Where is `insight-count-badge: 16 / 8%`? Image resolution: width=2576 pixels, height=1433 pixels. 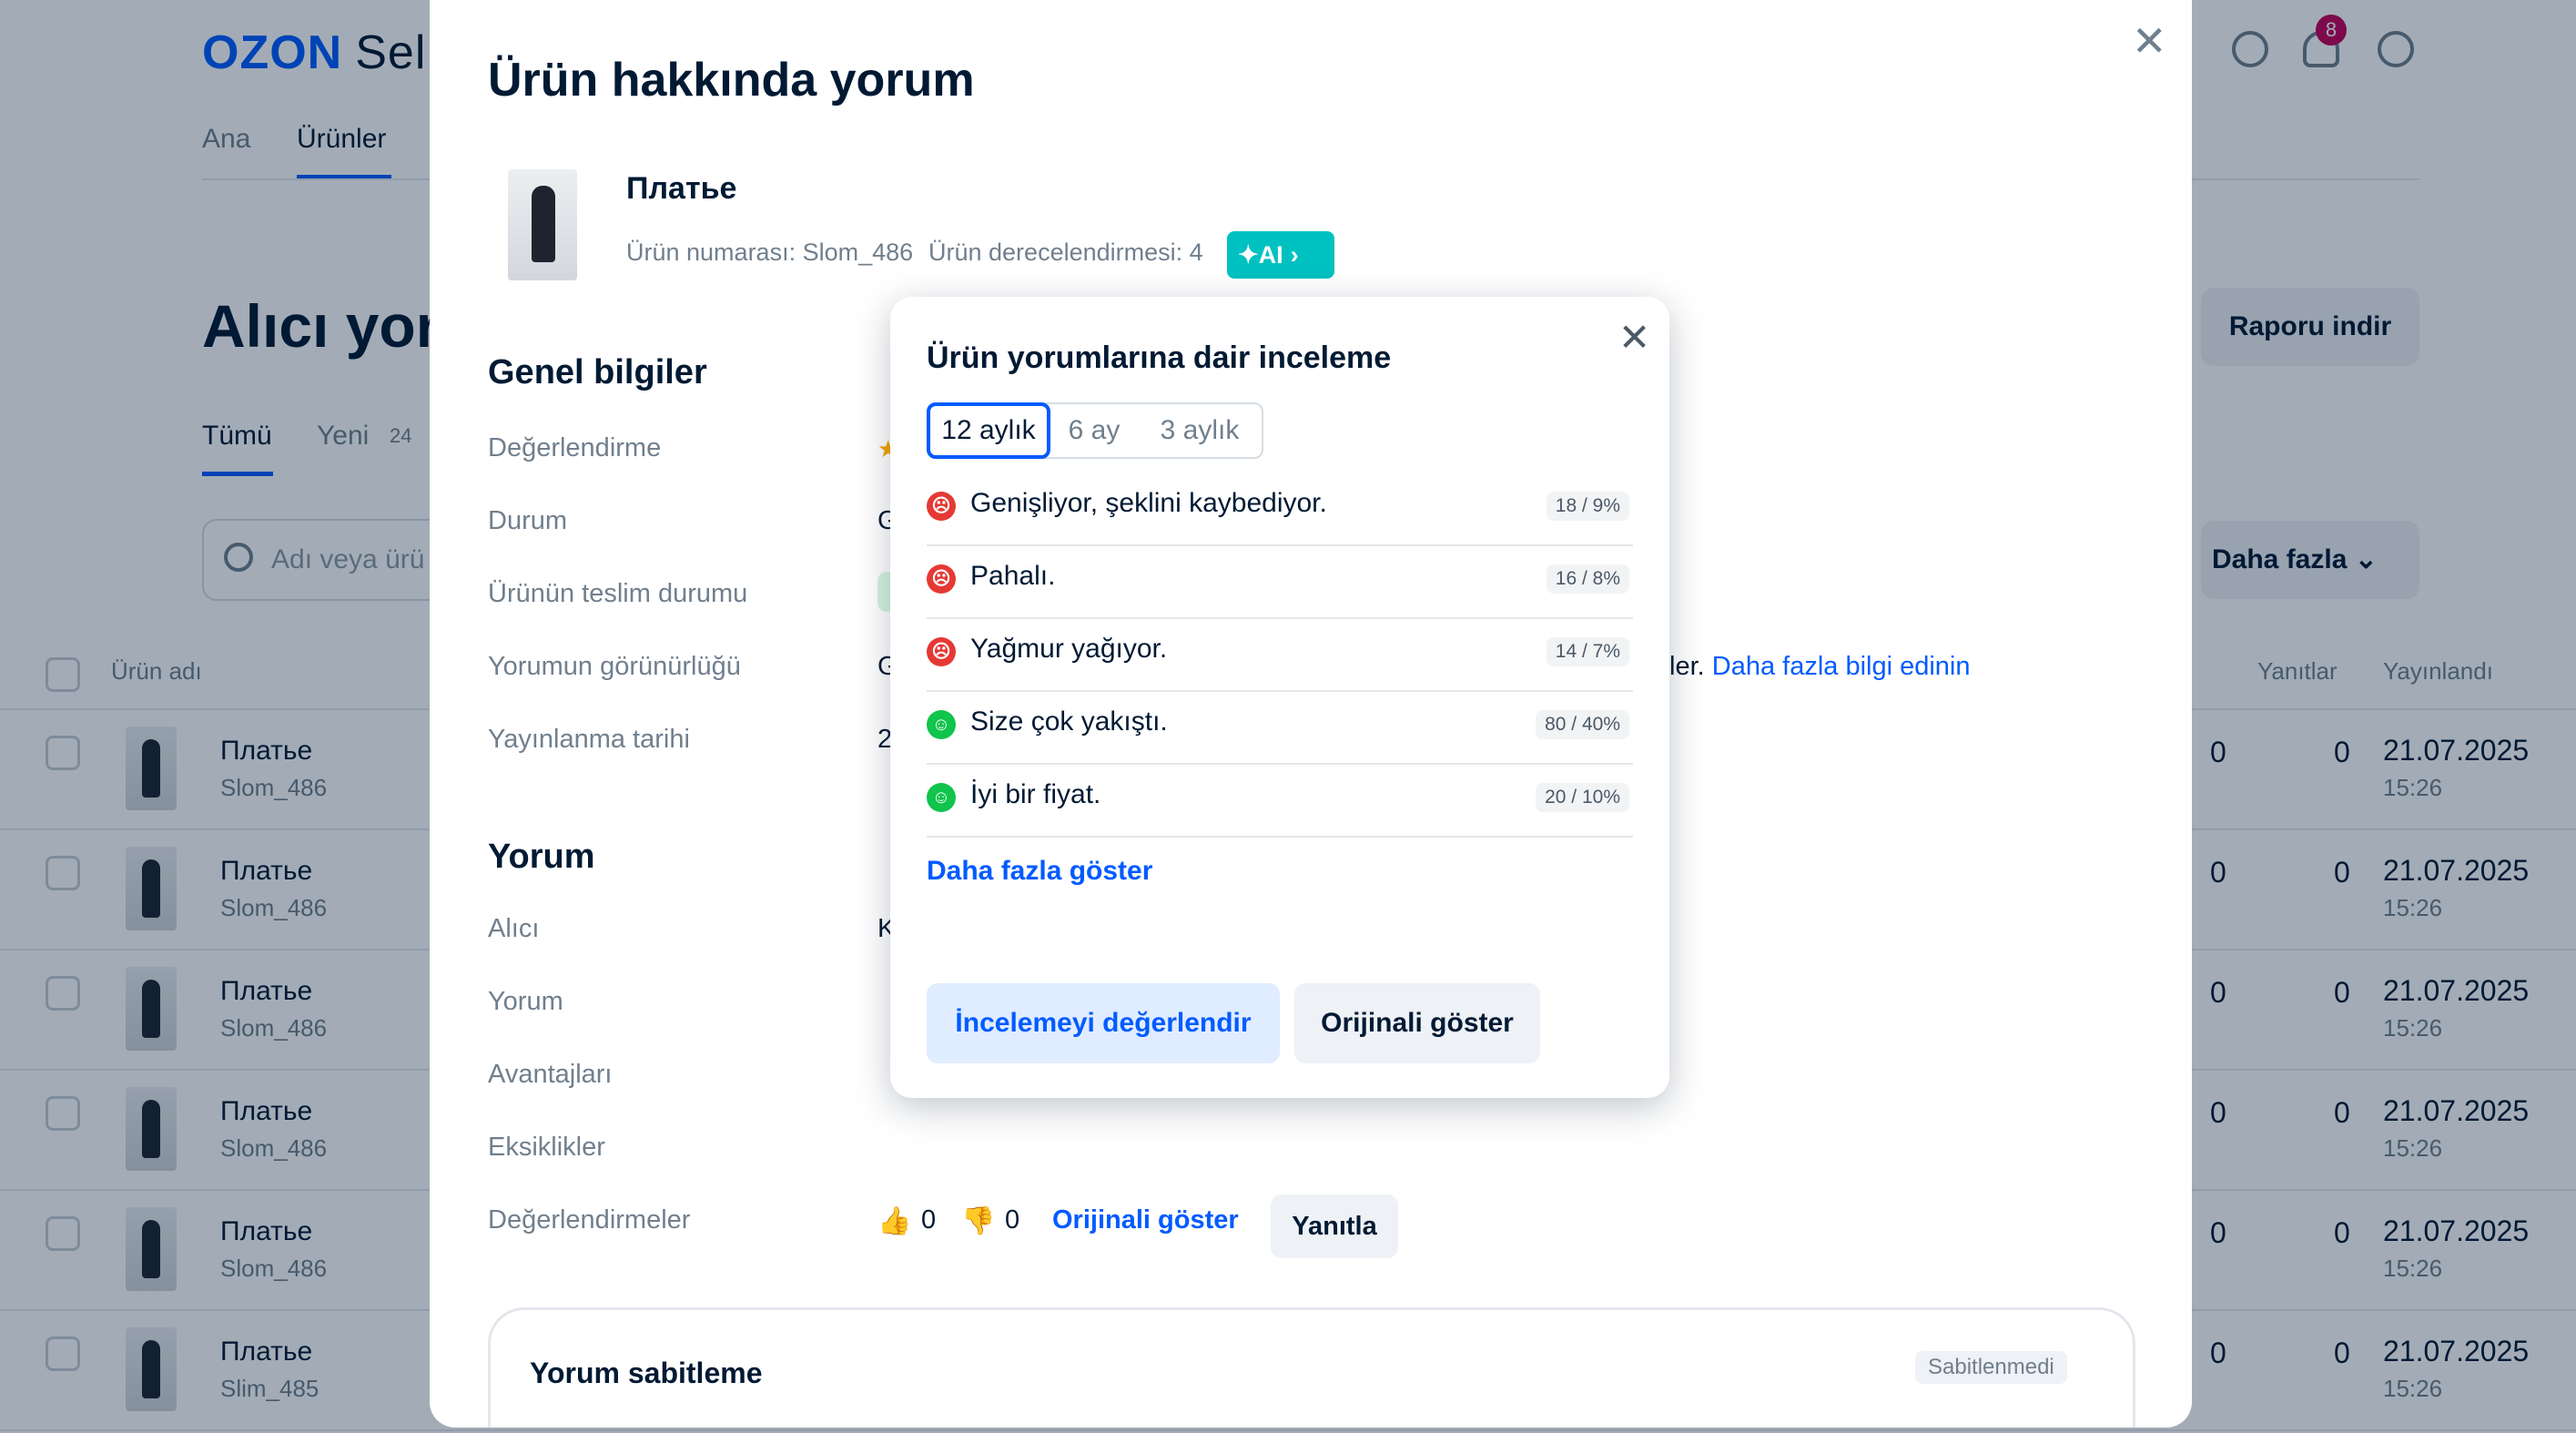
insight-count-badge: 16 / 8% is located at coordinates (1587, 579).